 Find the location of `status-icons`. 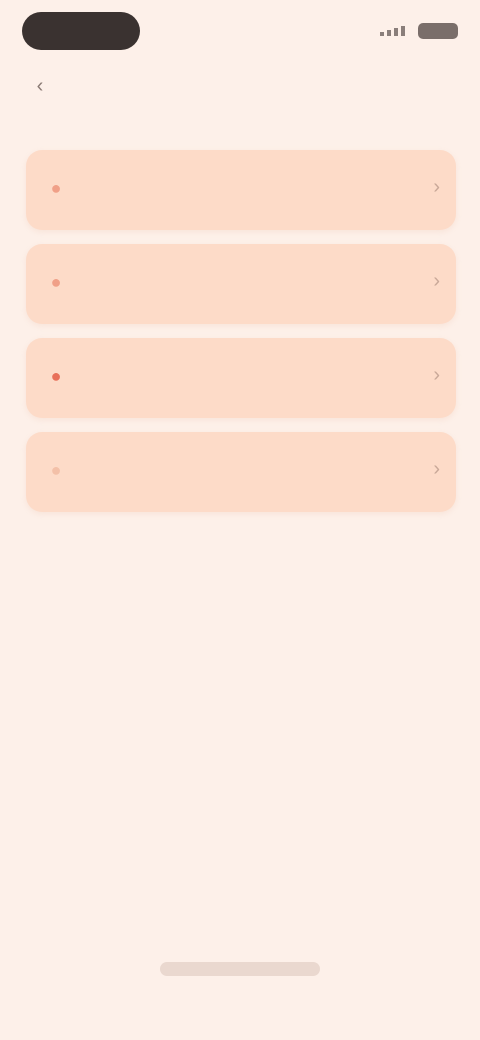

status-icons is located at coordinates (419, 31).